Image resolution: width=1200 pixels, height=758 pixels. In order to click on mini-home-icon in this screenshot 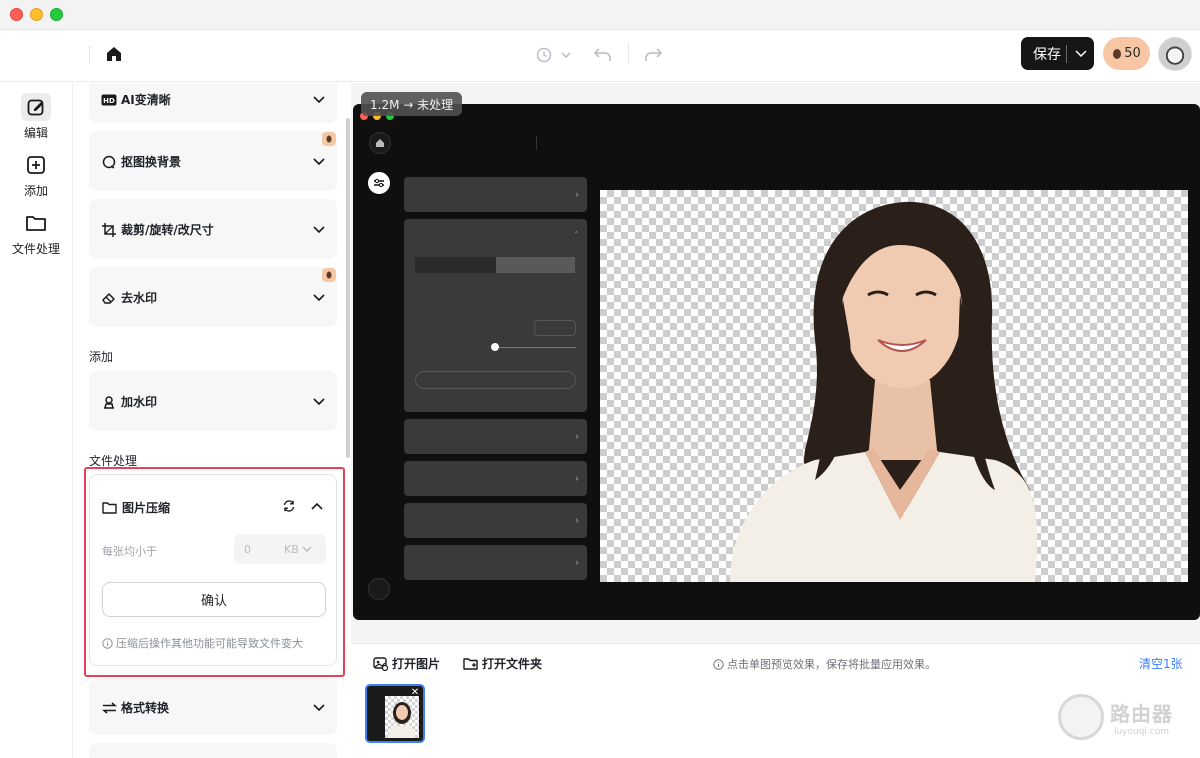, I will do `click(380, 143)`.